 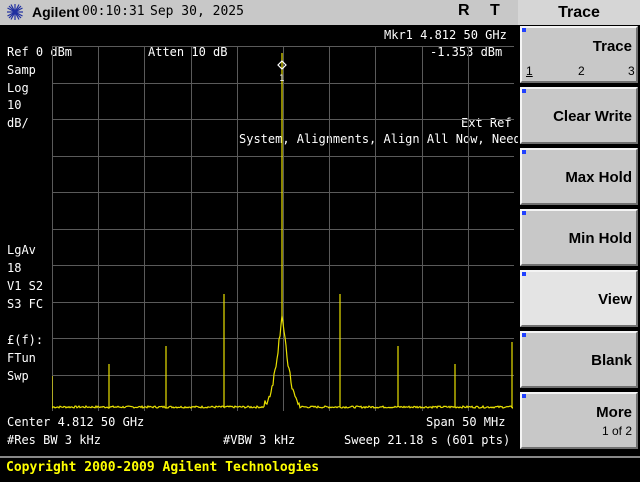 What do you see at coordinates (427, 440) in the screenshot?
I see `sweep-time: Sweep 21.18 s (601 pts)` at bounding box center [427, 440].